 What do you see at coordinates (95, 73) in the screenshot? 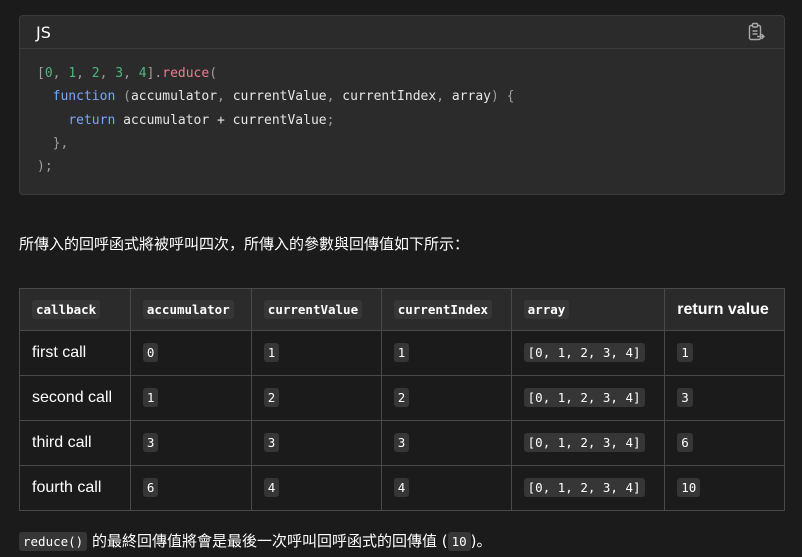
I see `code-token: 2` at bounding box center [95, 73].